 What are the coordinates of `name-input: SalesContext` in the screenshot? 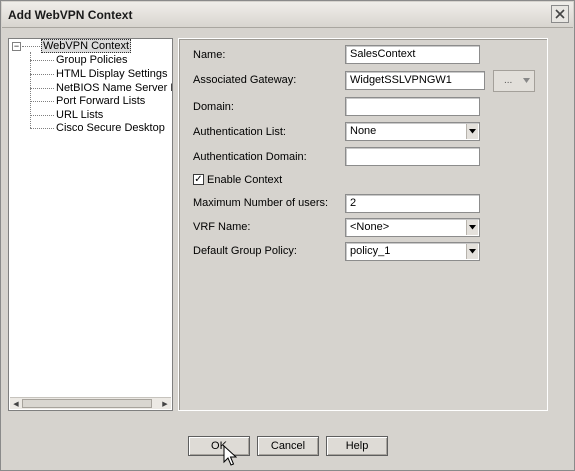 It's located at (412, 54).